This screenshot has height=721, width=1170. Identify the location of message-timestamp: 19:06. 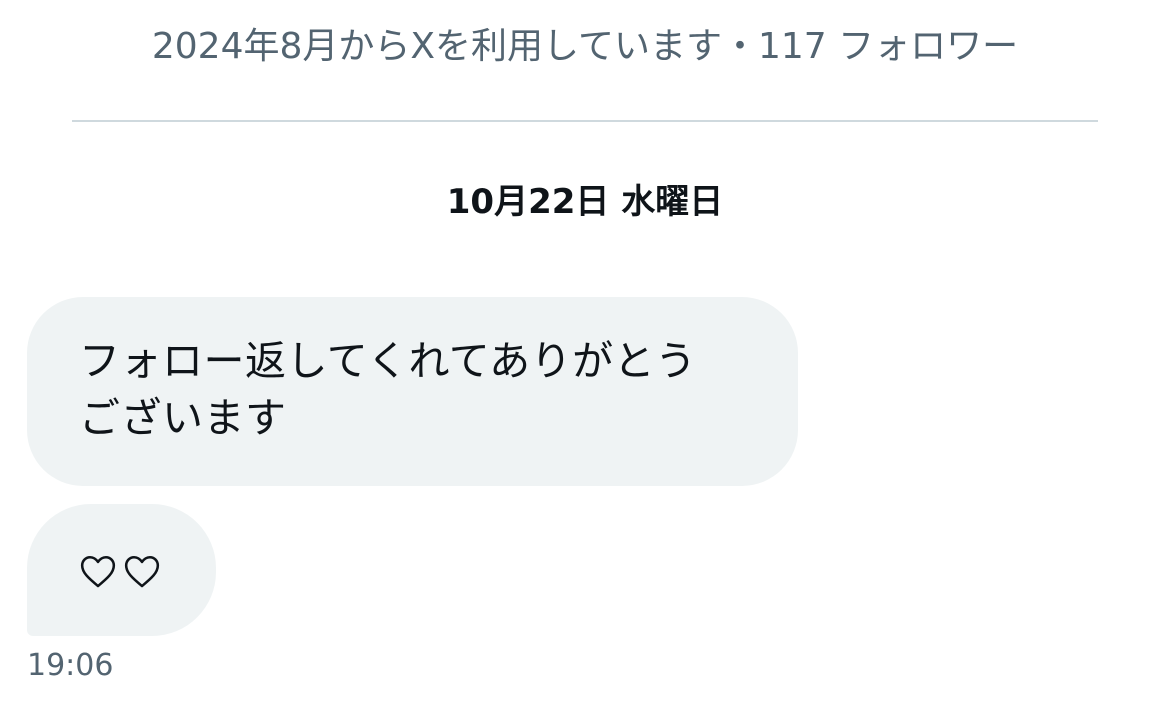
(70, 665).